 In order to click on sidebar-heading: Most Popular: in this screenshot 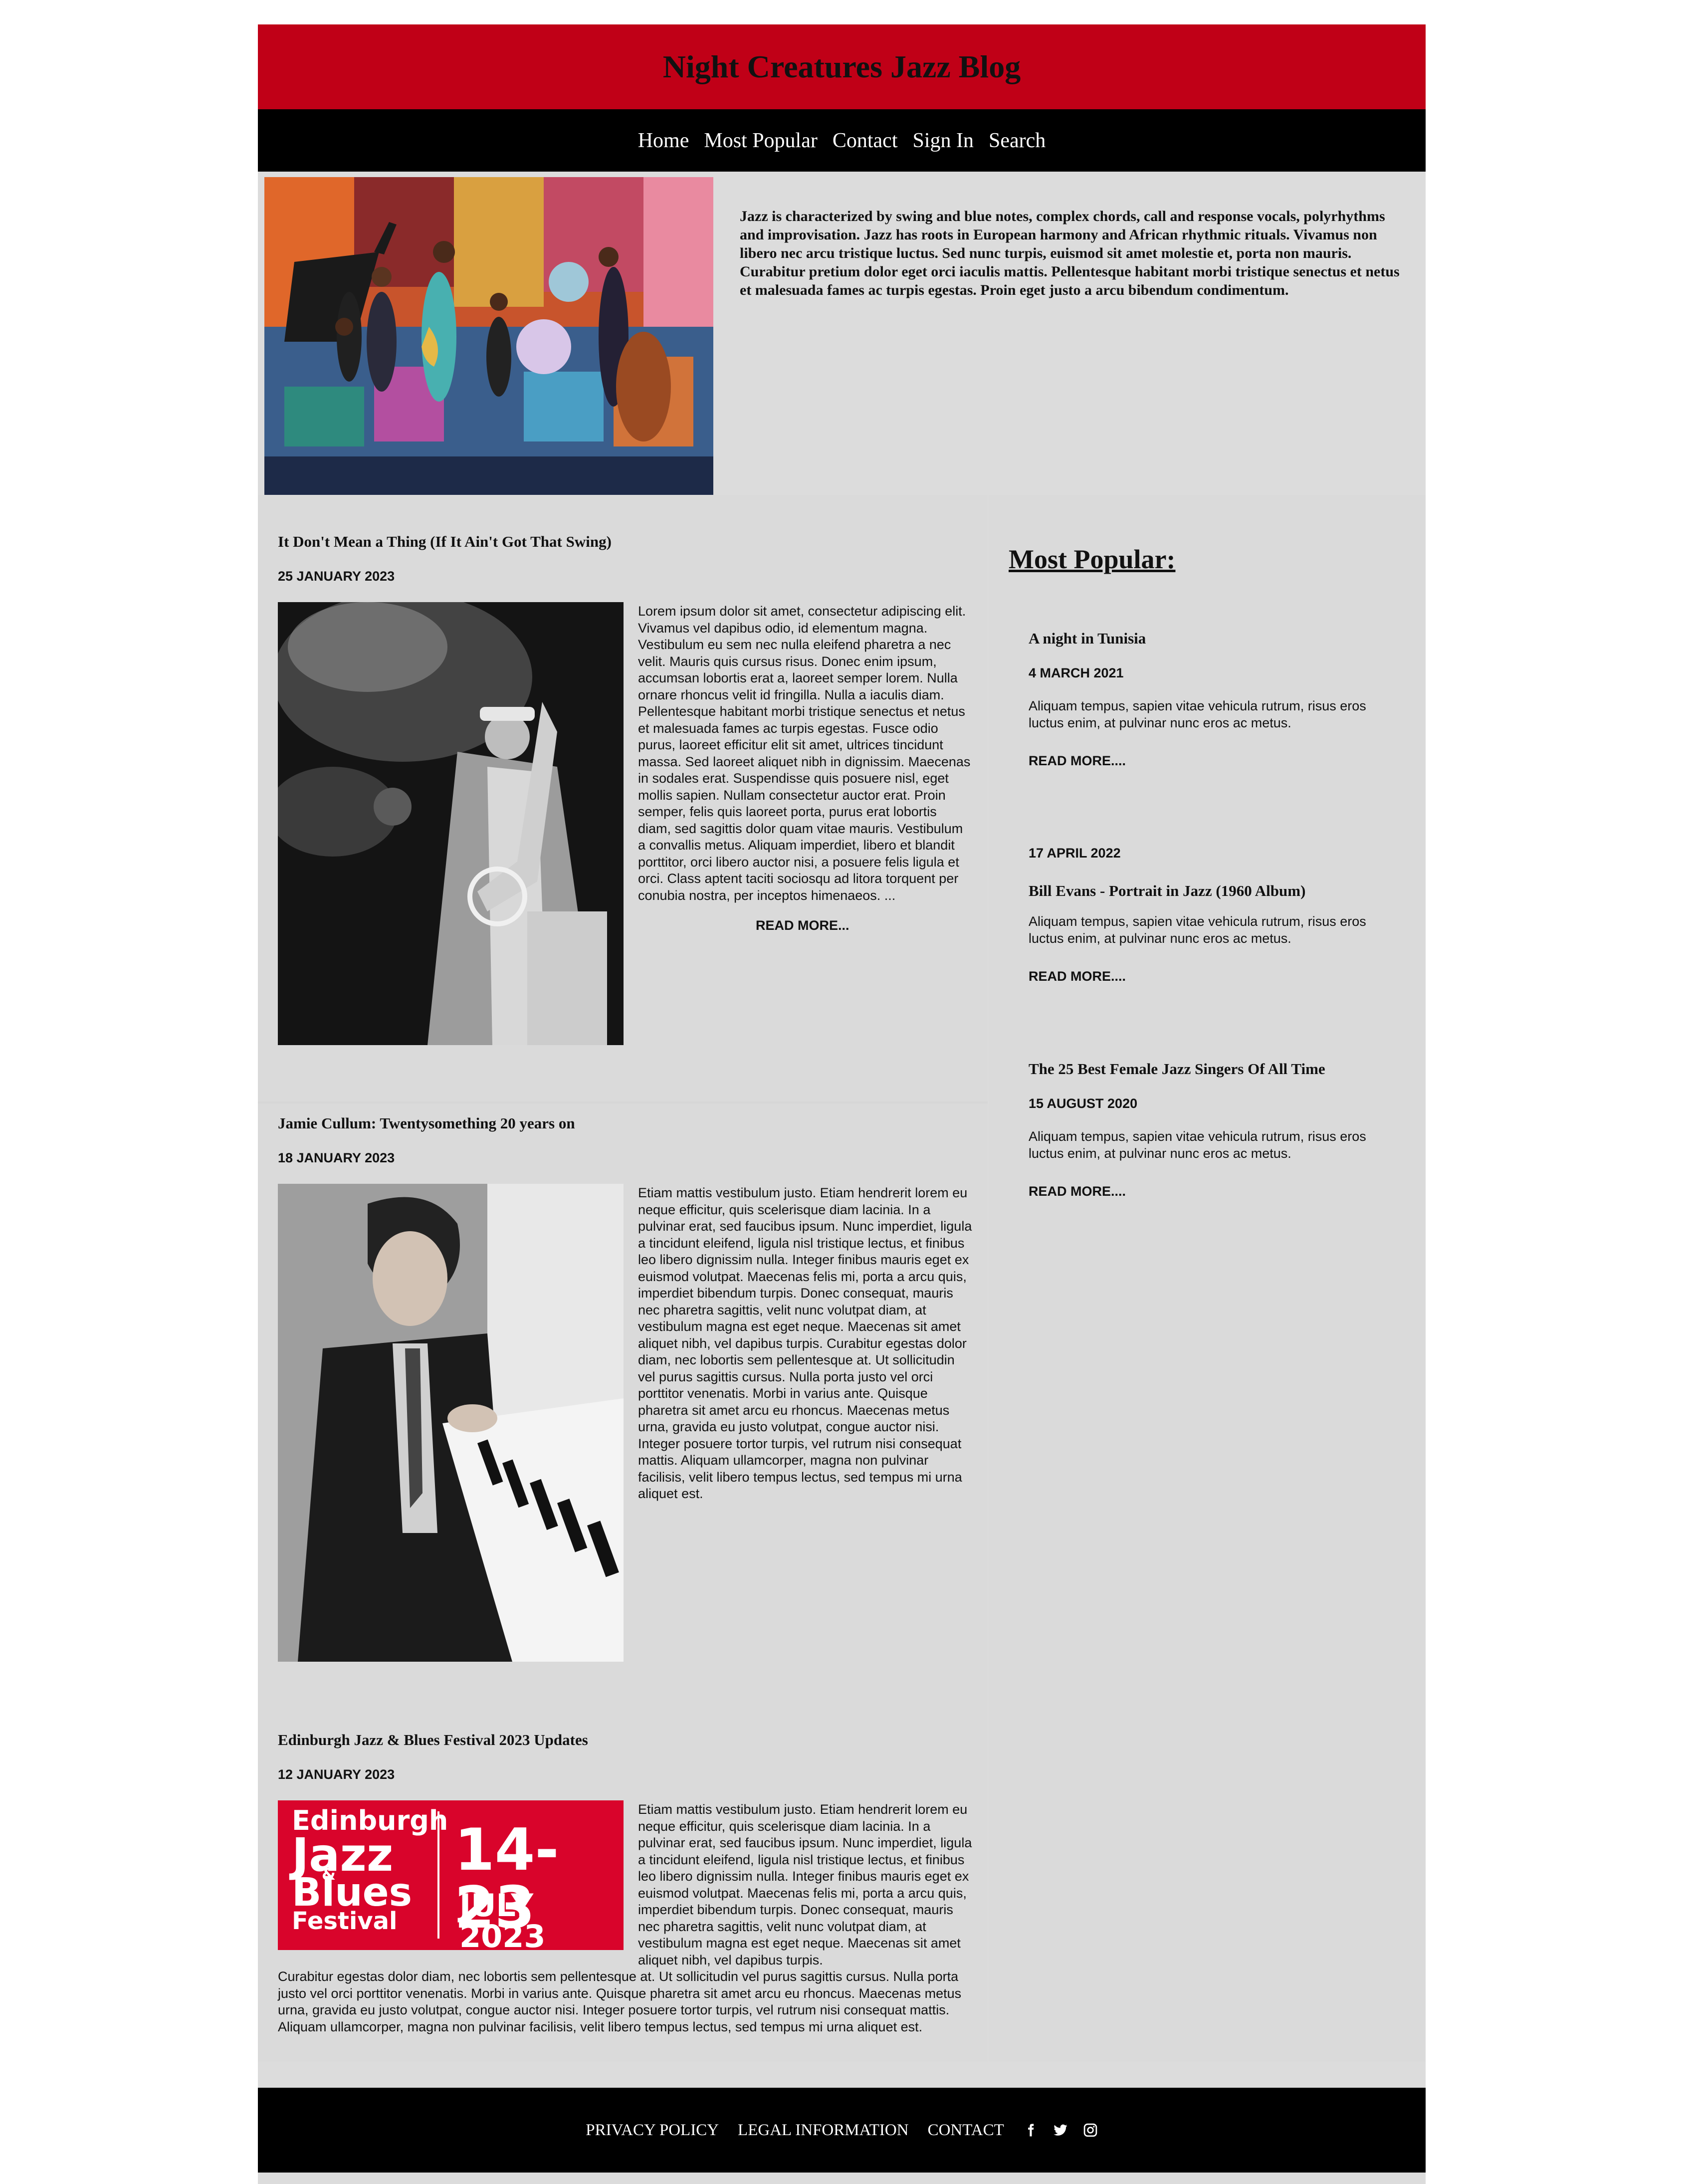, I will do `click(1092, 559)`.